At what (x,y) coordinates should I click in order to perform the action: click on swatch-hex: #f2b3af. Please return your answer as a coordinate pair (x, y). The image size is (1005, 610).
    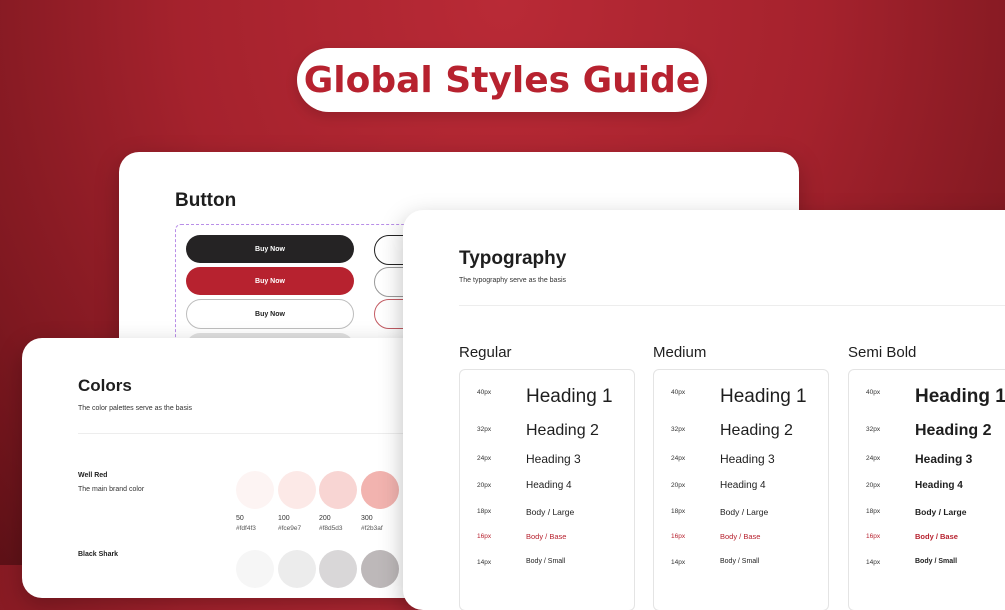
    Looking at the image, I should click on (372, 528).